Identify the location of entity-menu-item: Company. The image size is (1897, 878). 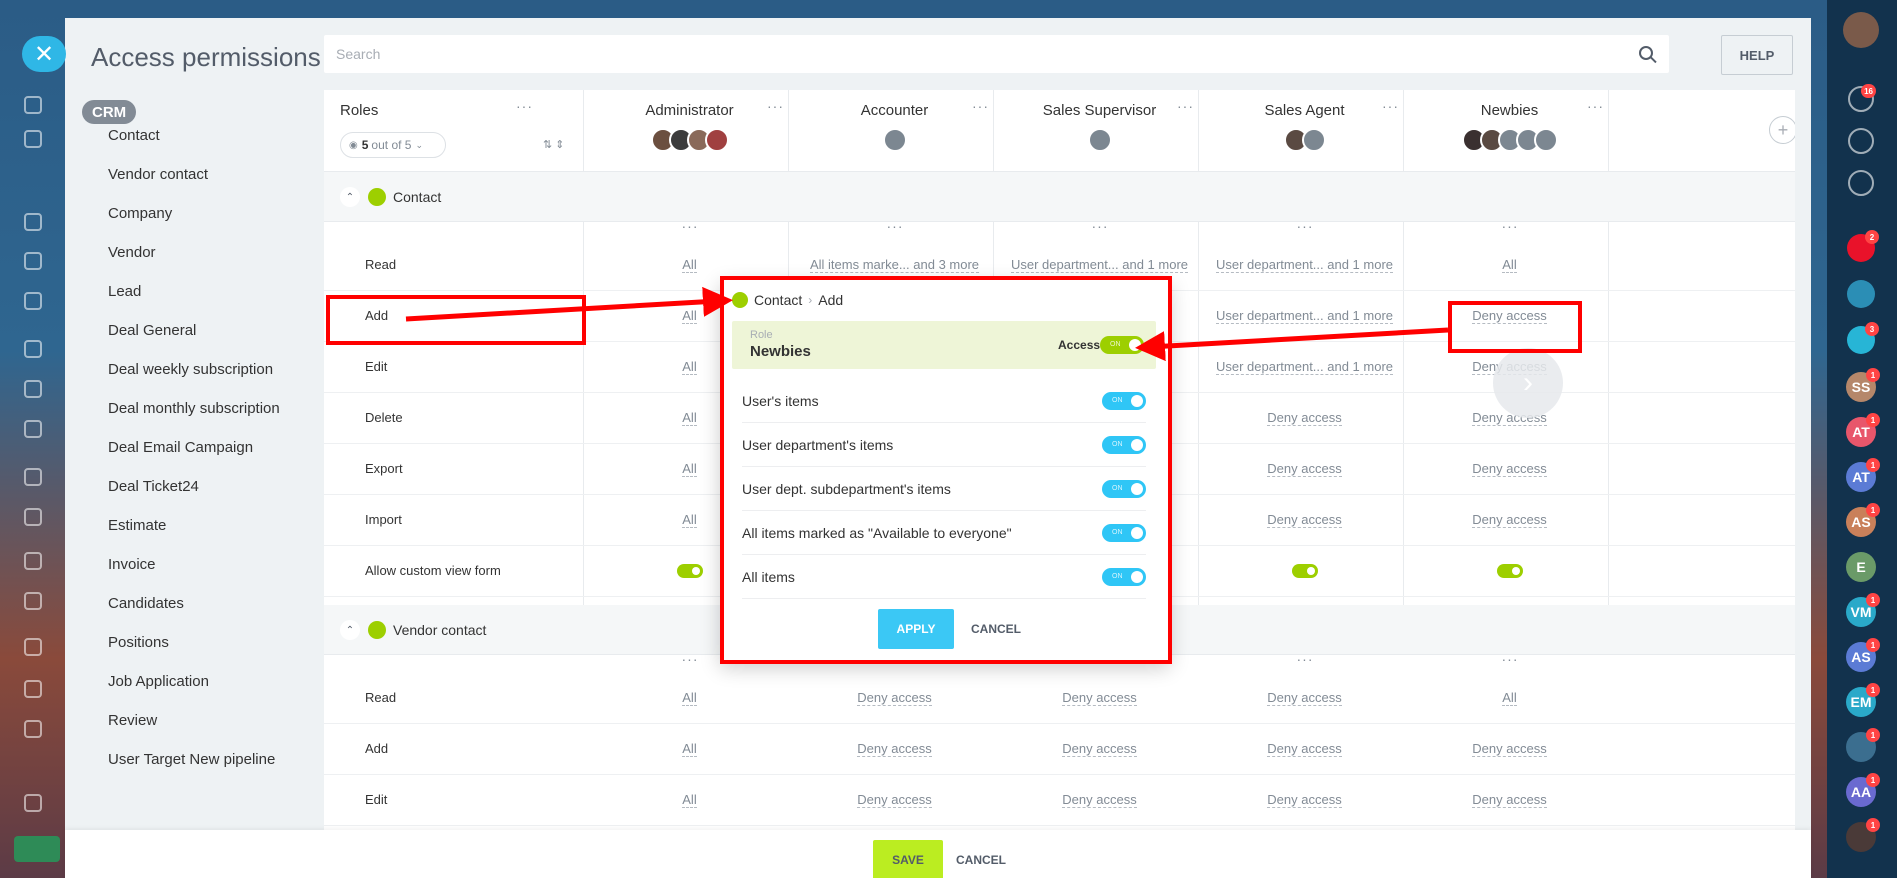
(140, 213).